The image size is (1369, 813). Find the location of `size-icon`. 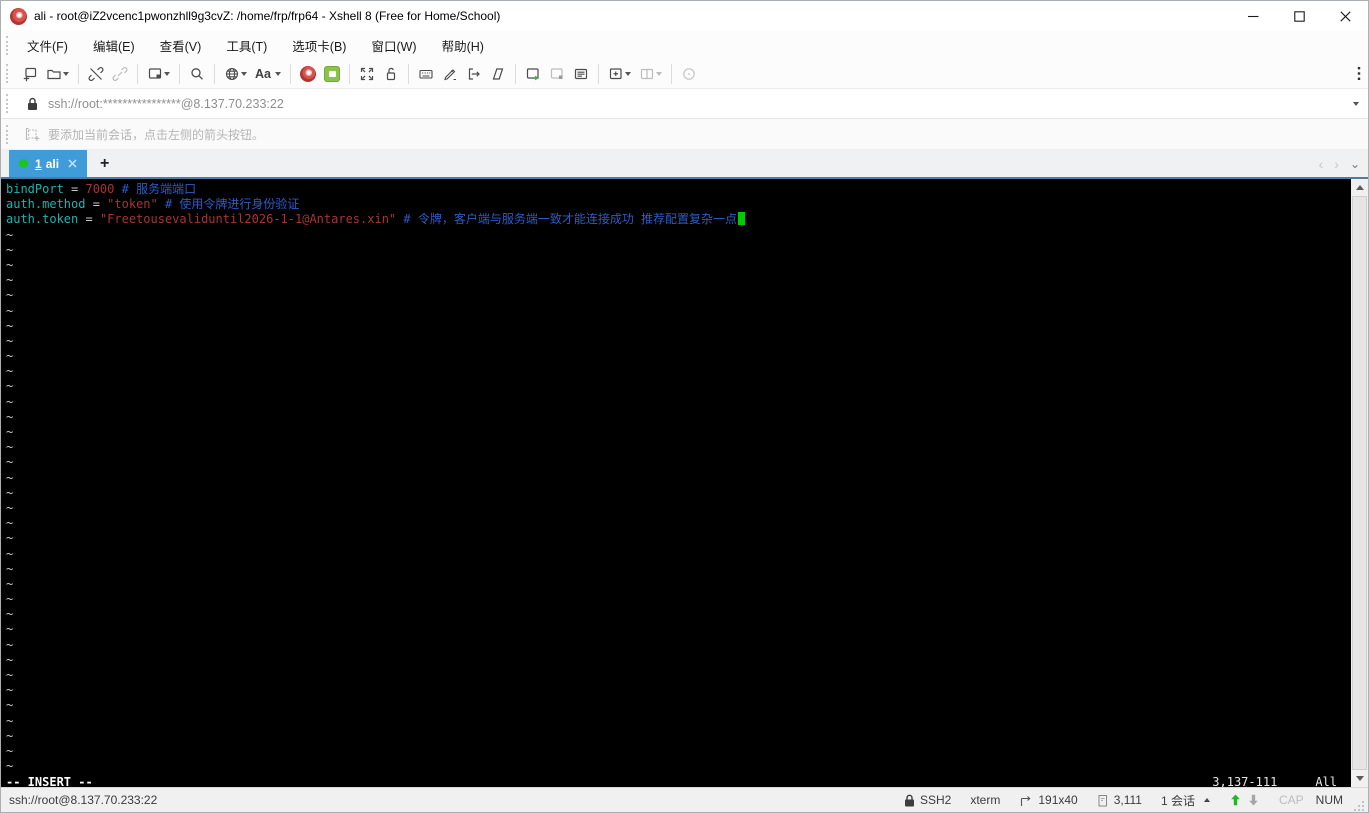

size-icon is located at coordinates (1026, 800).